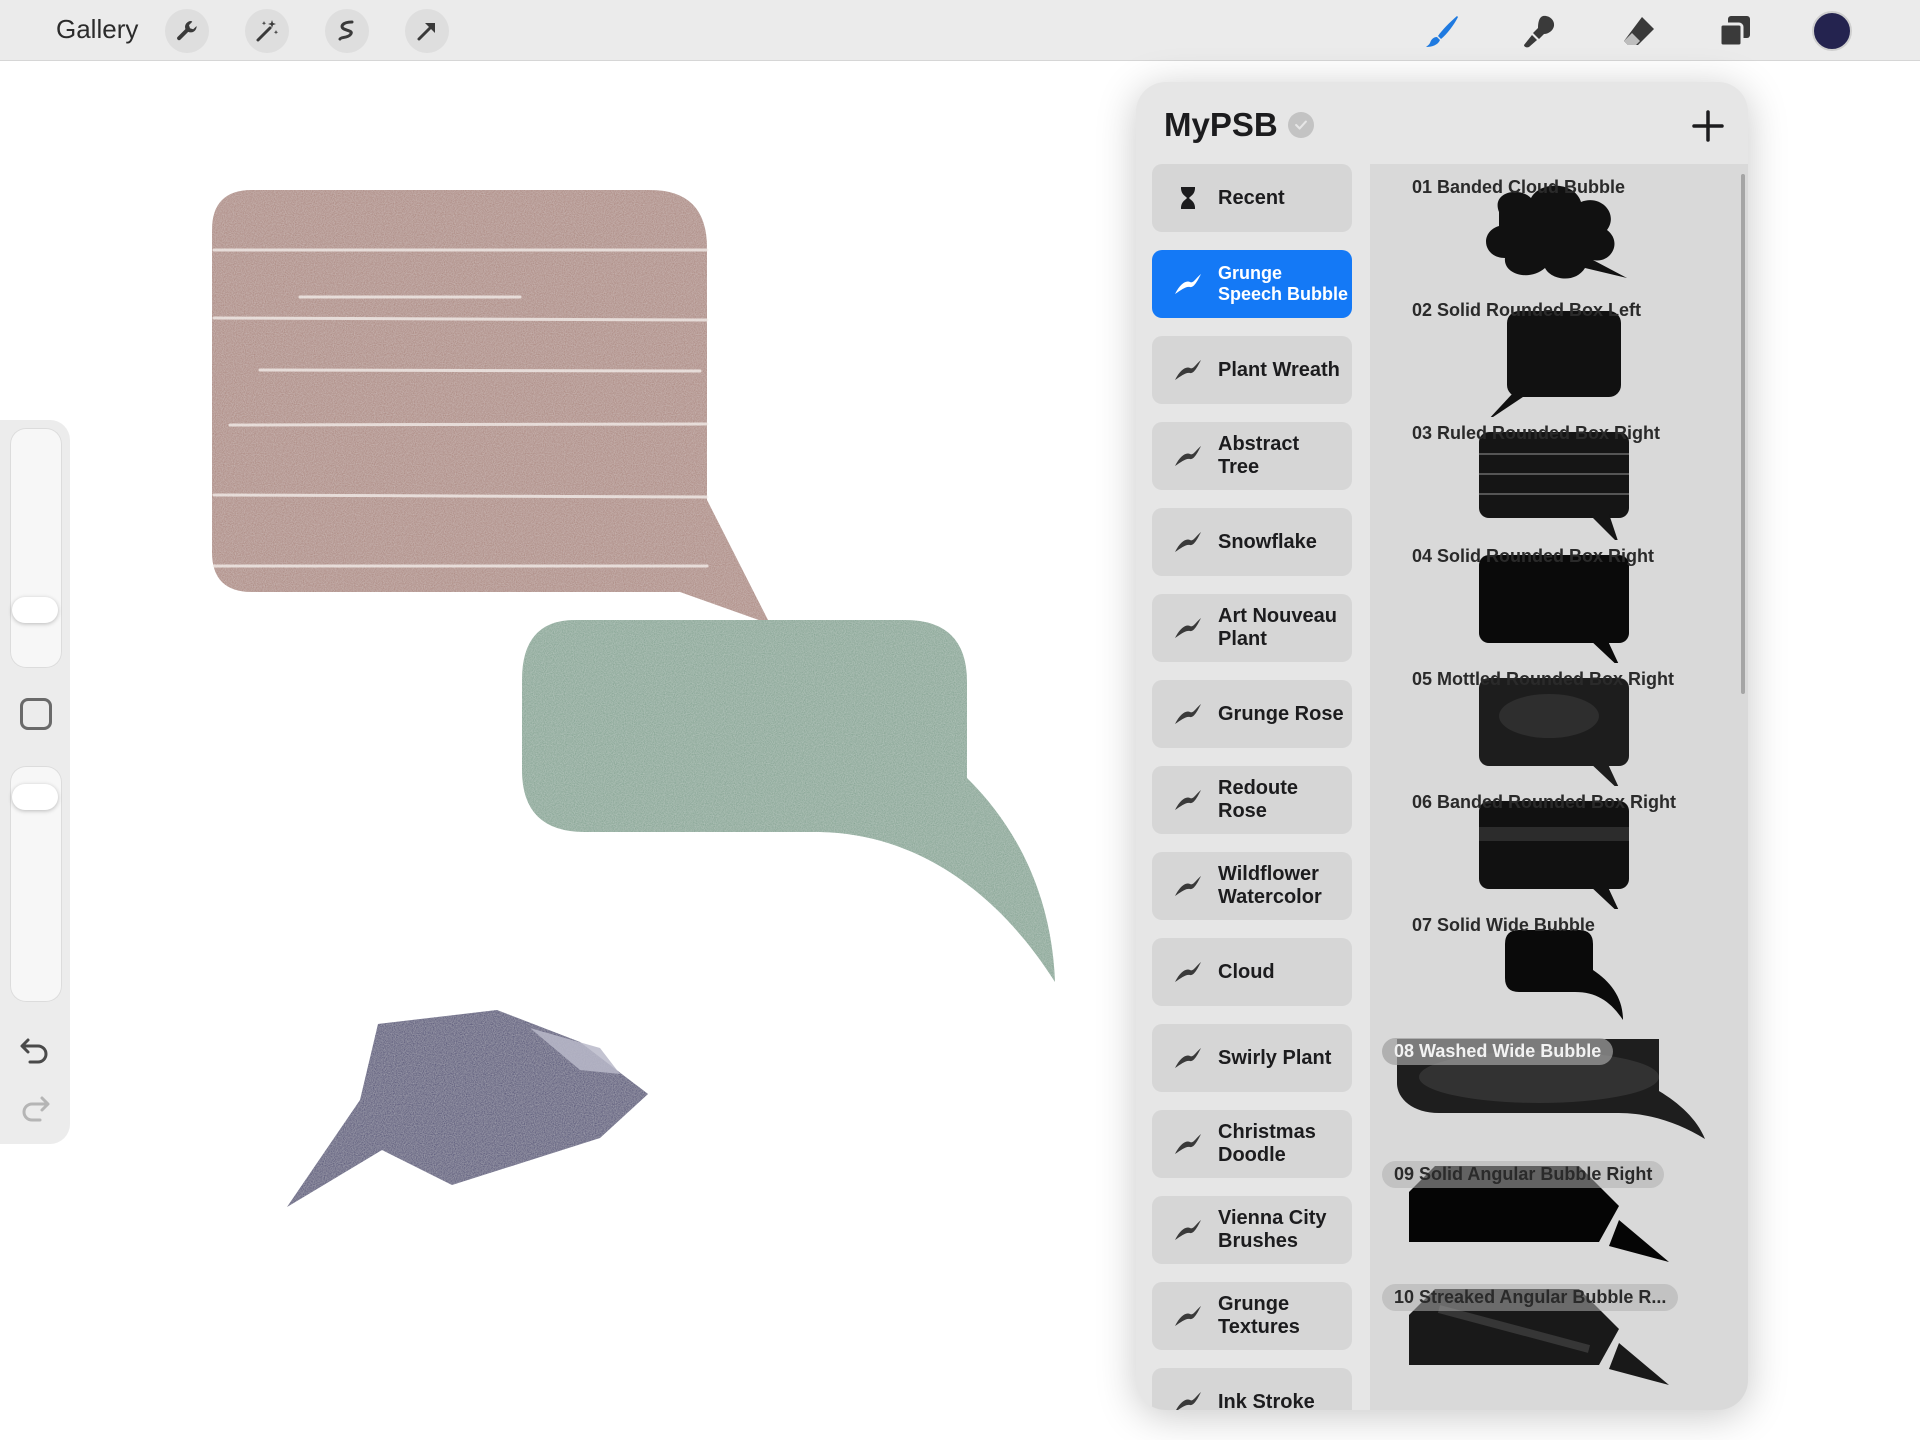 Image resolution: width=1920 pixels, height=1440 pixels. I want to click on brush-item: 03 Ruled Rounded Box Right, so click(1550, 479).